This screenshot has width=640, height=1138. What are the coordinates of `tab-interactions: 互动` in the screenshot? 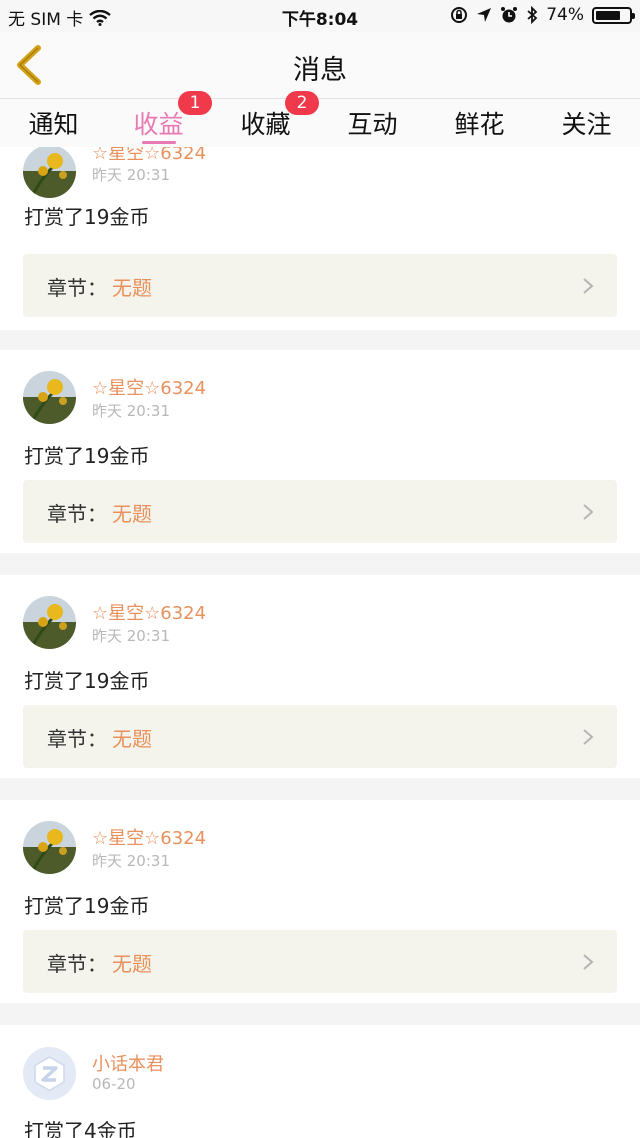 It's located at (372, 123).